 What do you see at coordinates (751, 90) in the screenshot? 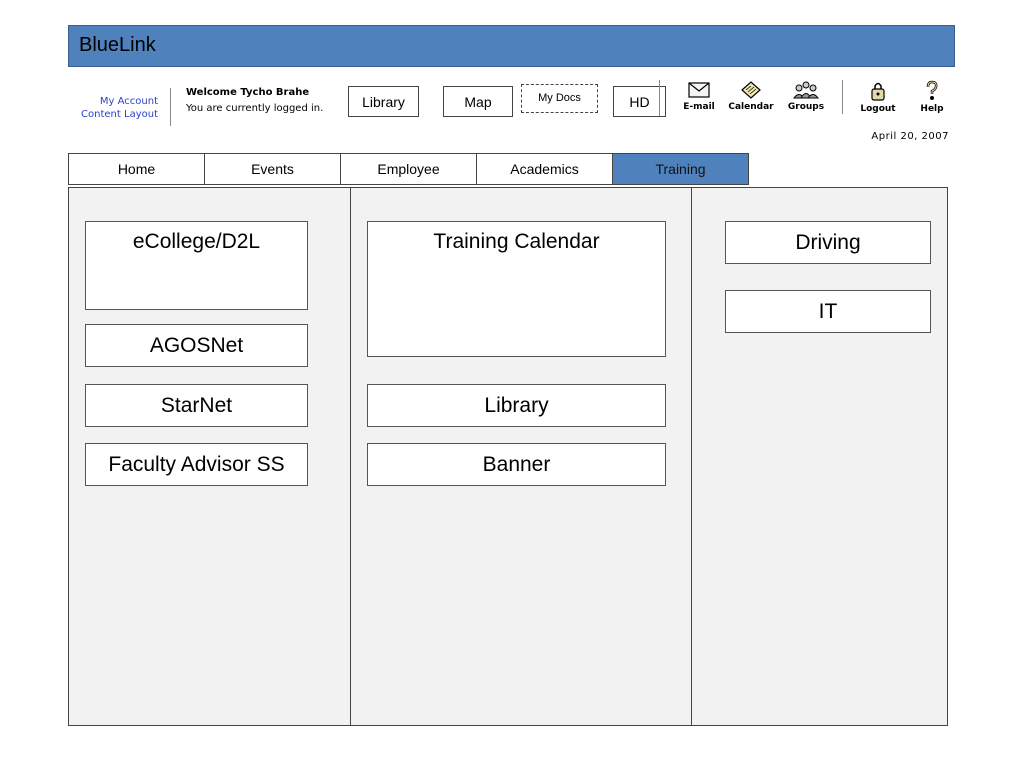
I see `calendar-icon` at bounding box center [751, 90].